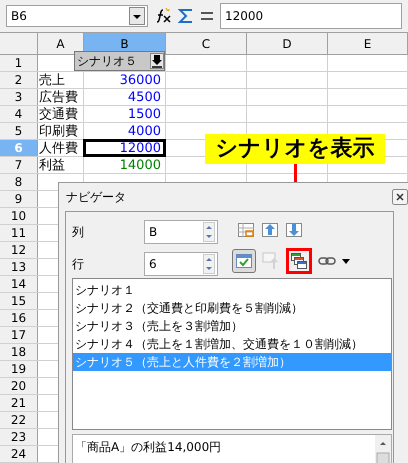  What do you see at coordinates (19, 131) in the screenshot?
I see `row-header: 5` at bounding box center [19, 131].